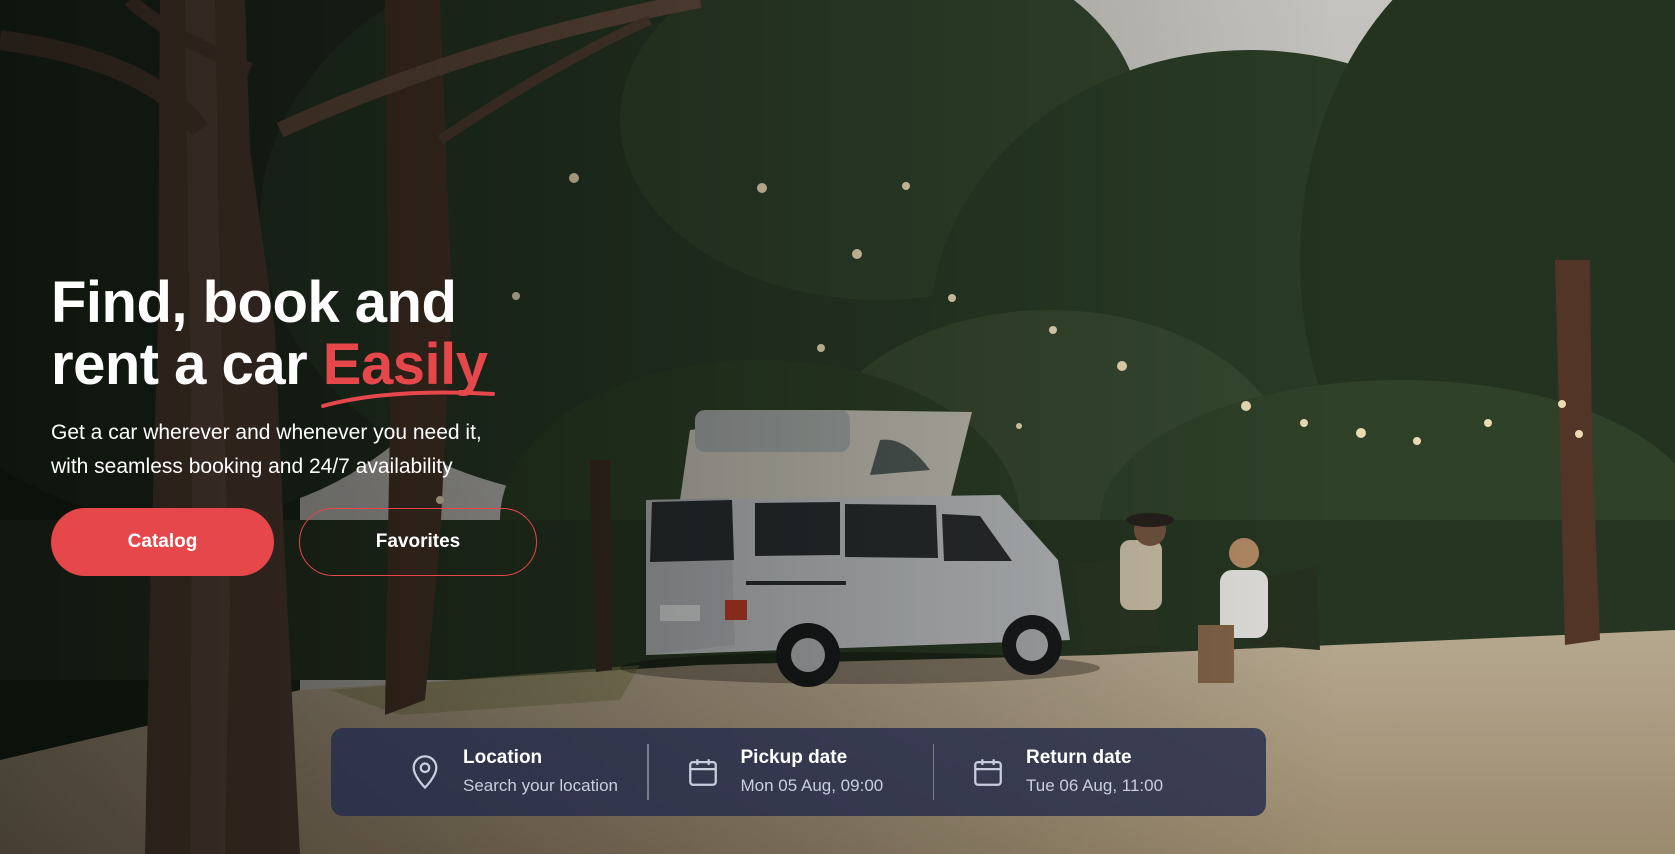  What do you see at coordinates (794, 757) in the screenshot?
I see `pickup-label: Pickup date` at bounding box center [794, 757].